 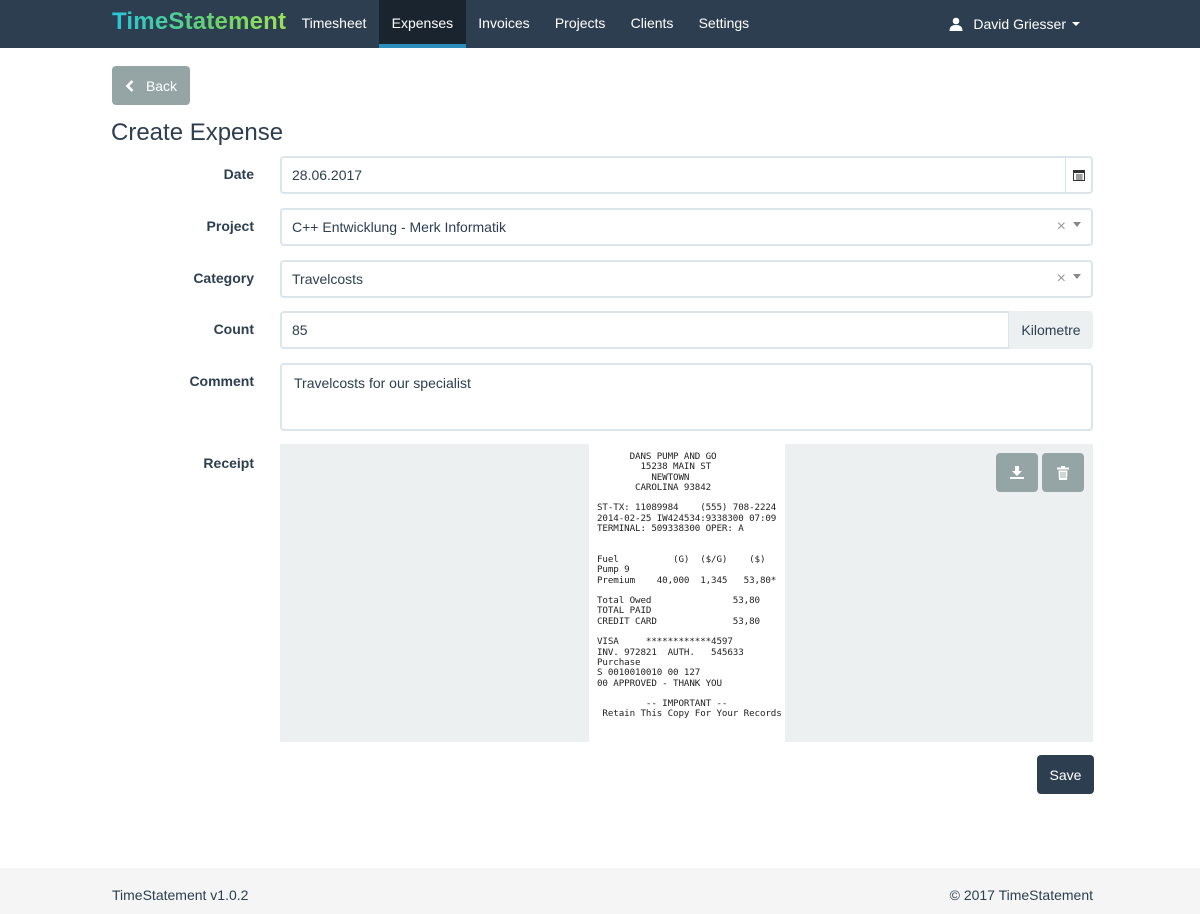 What do you see at coordinates (686, 175) in the screenshot?
I see `date-field: 28.06.2017` at bounding box center [686, 175].